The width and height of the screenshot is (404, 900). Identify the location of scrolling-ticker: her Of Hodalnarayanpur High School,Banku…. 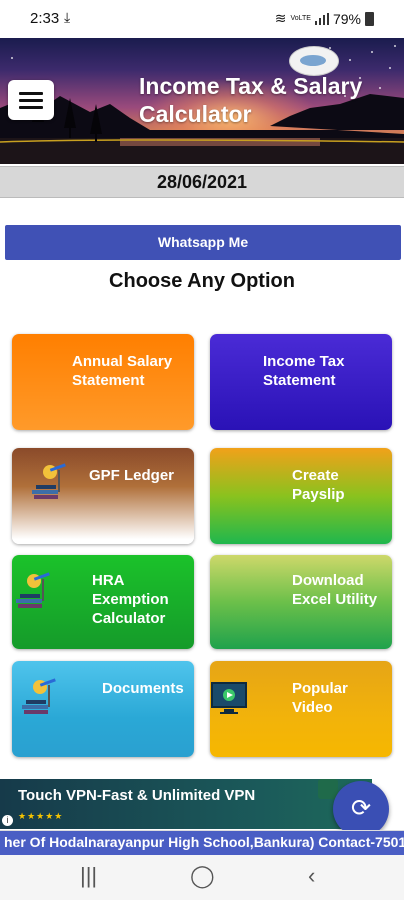
(202, 842).